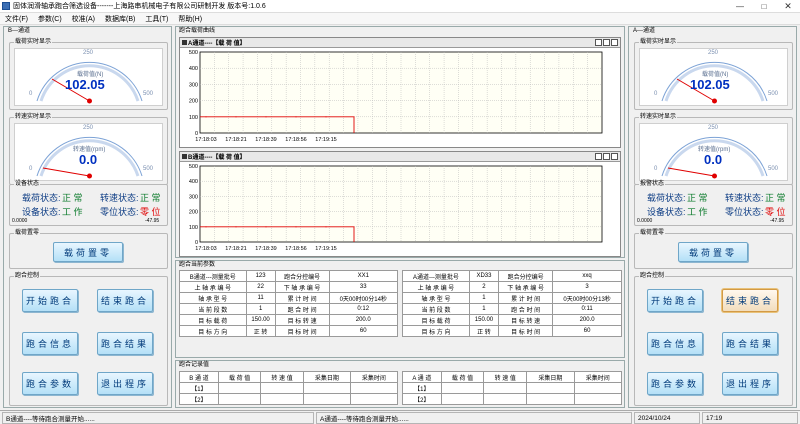 The image size is (800, 424). Describe the element at coordinates (193, 53) in the screenshot. I see `chart-a-ytick: 500` at that location.